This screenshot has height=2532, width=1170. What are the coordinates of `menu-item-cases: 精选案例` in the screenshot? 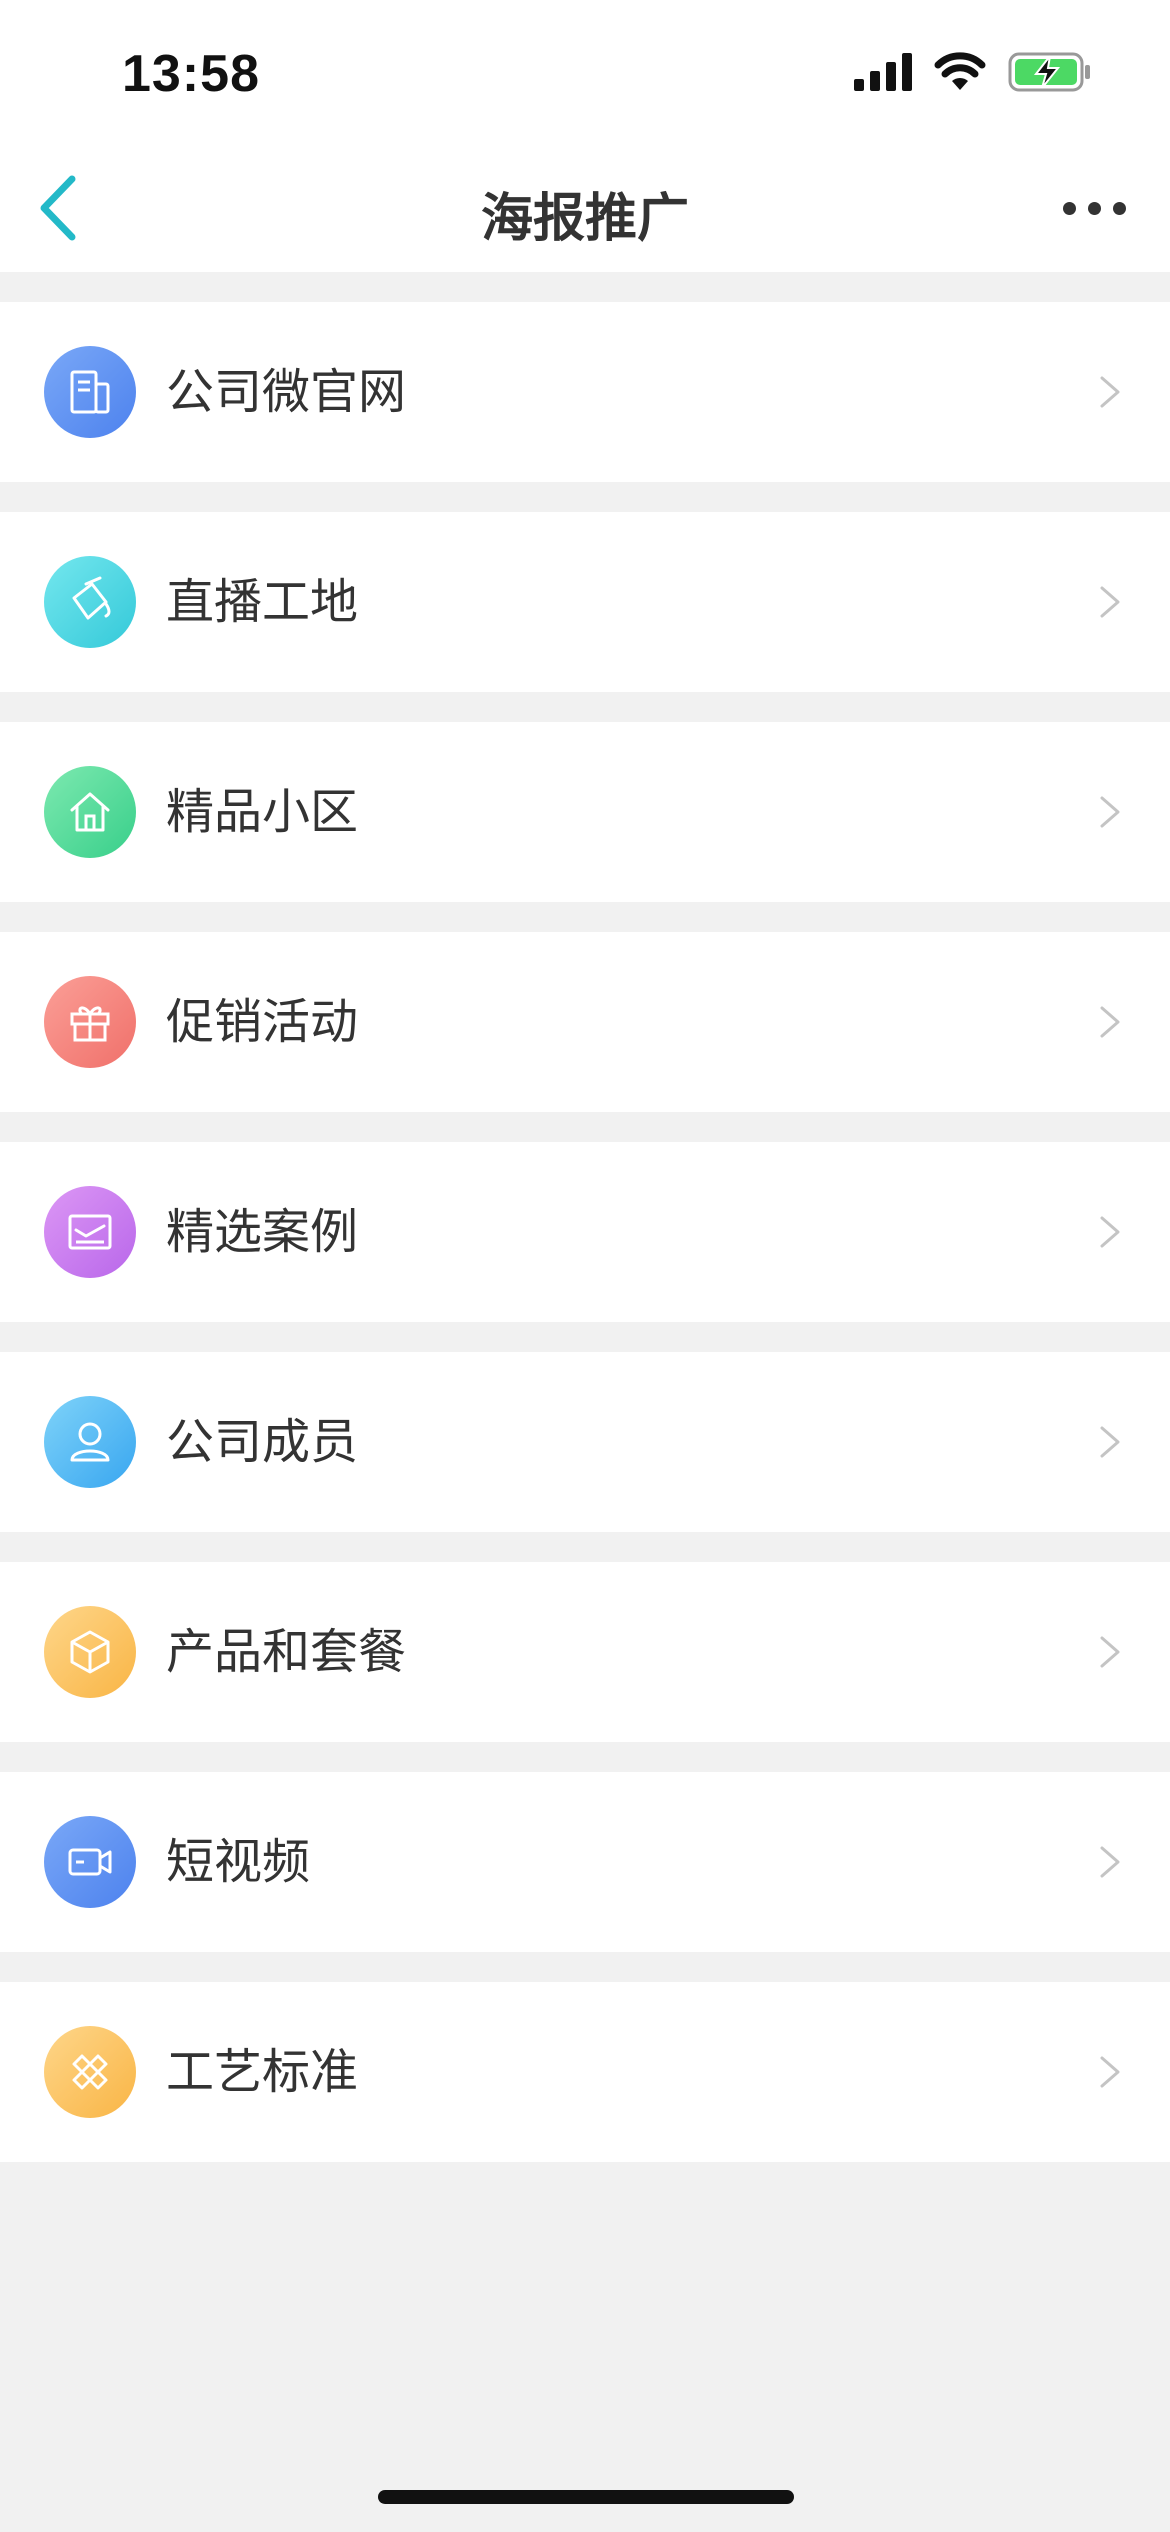 It's located at (585, 1232).